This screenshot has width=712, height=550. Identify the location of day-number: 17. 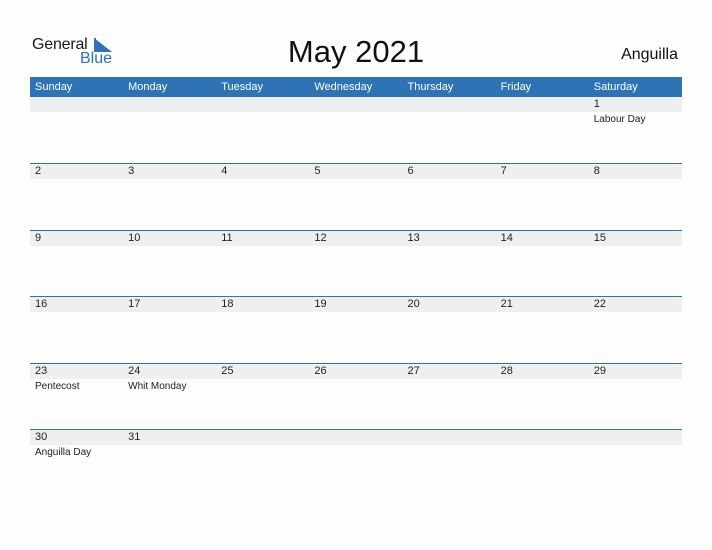
(134, 304).